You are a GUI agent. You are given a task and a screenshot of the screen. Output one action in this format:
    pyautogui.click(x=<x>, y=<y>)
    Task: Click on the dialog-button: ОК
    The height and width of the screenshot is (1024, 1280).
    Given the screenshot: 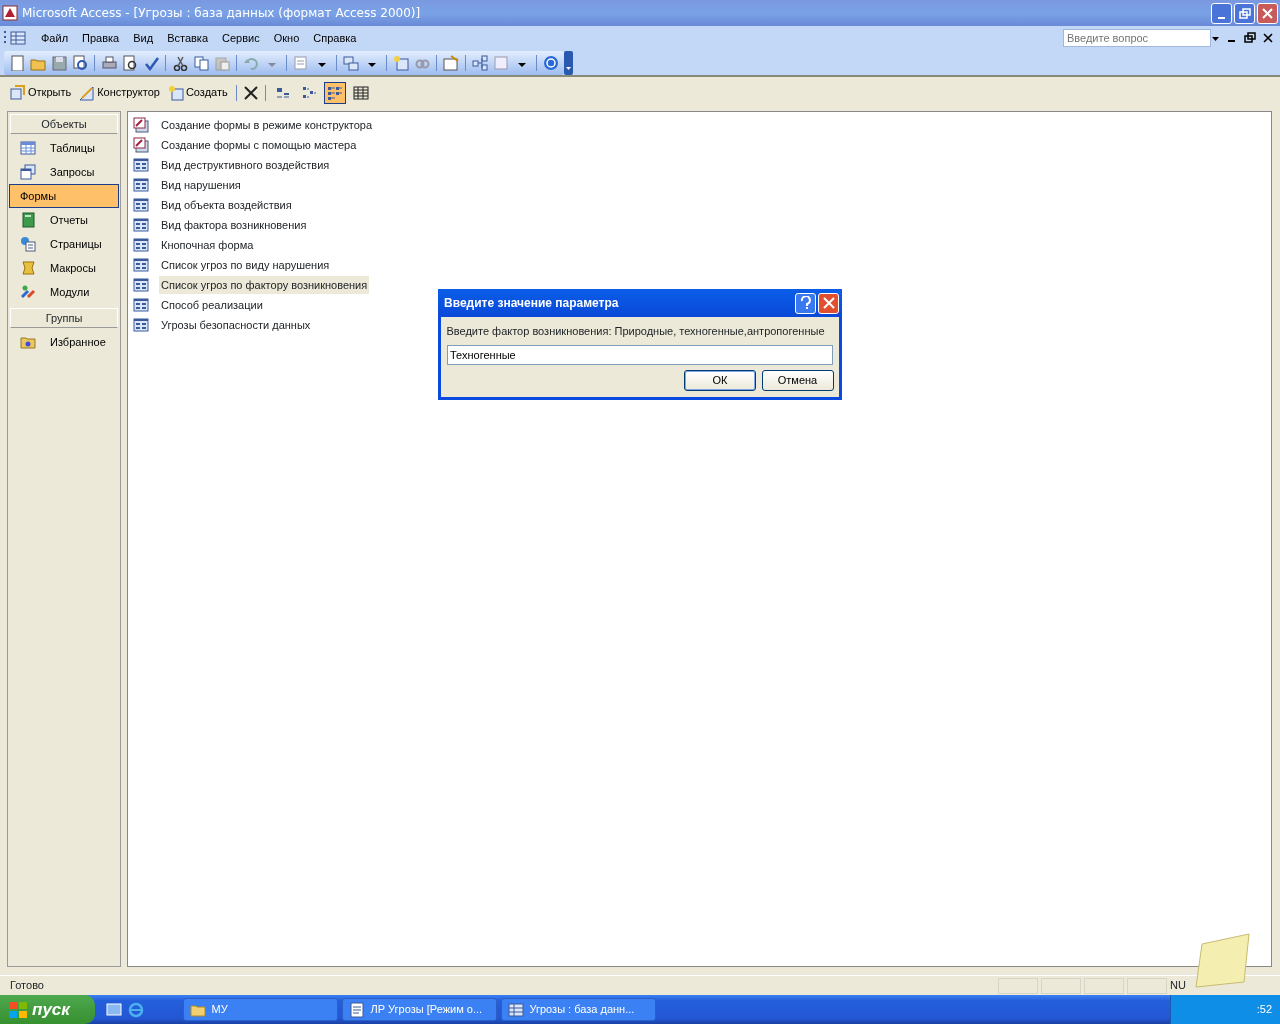 What is the action you would take?
    pyautogui.click(x=720, y=380)
    